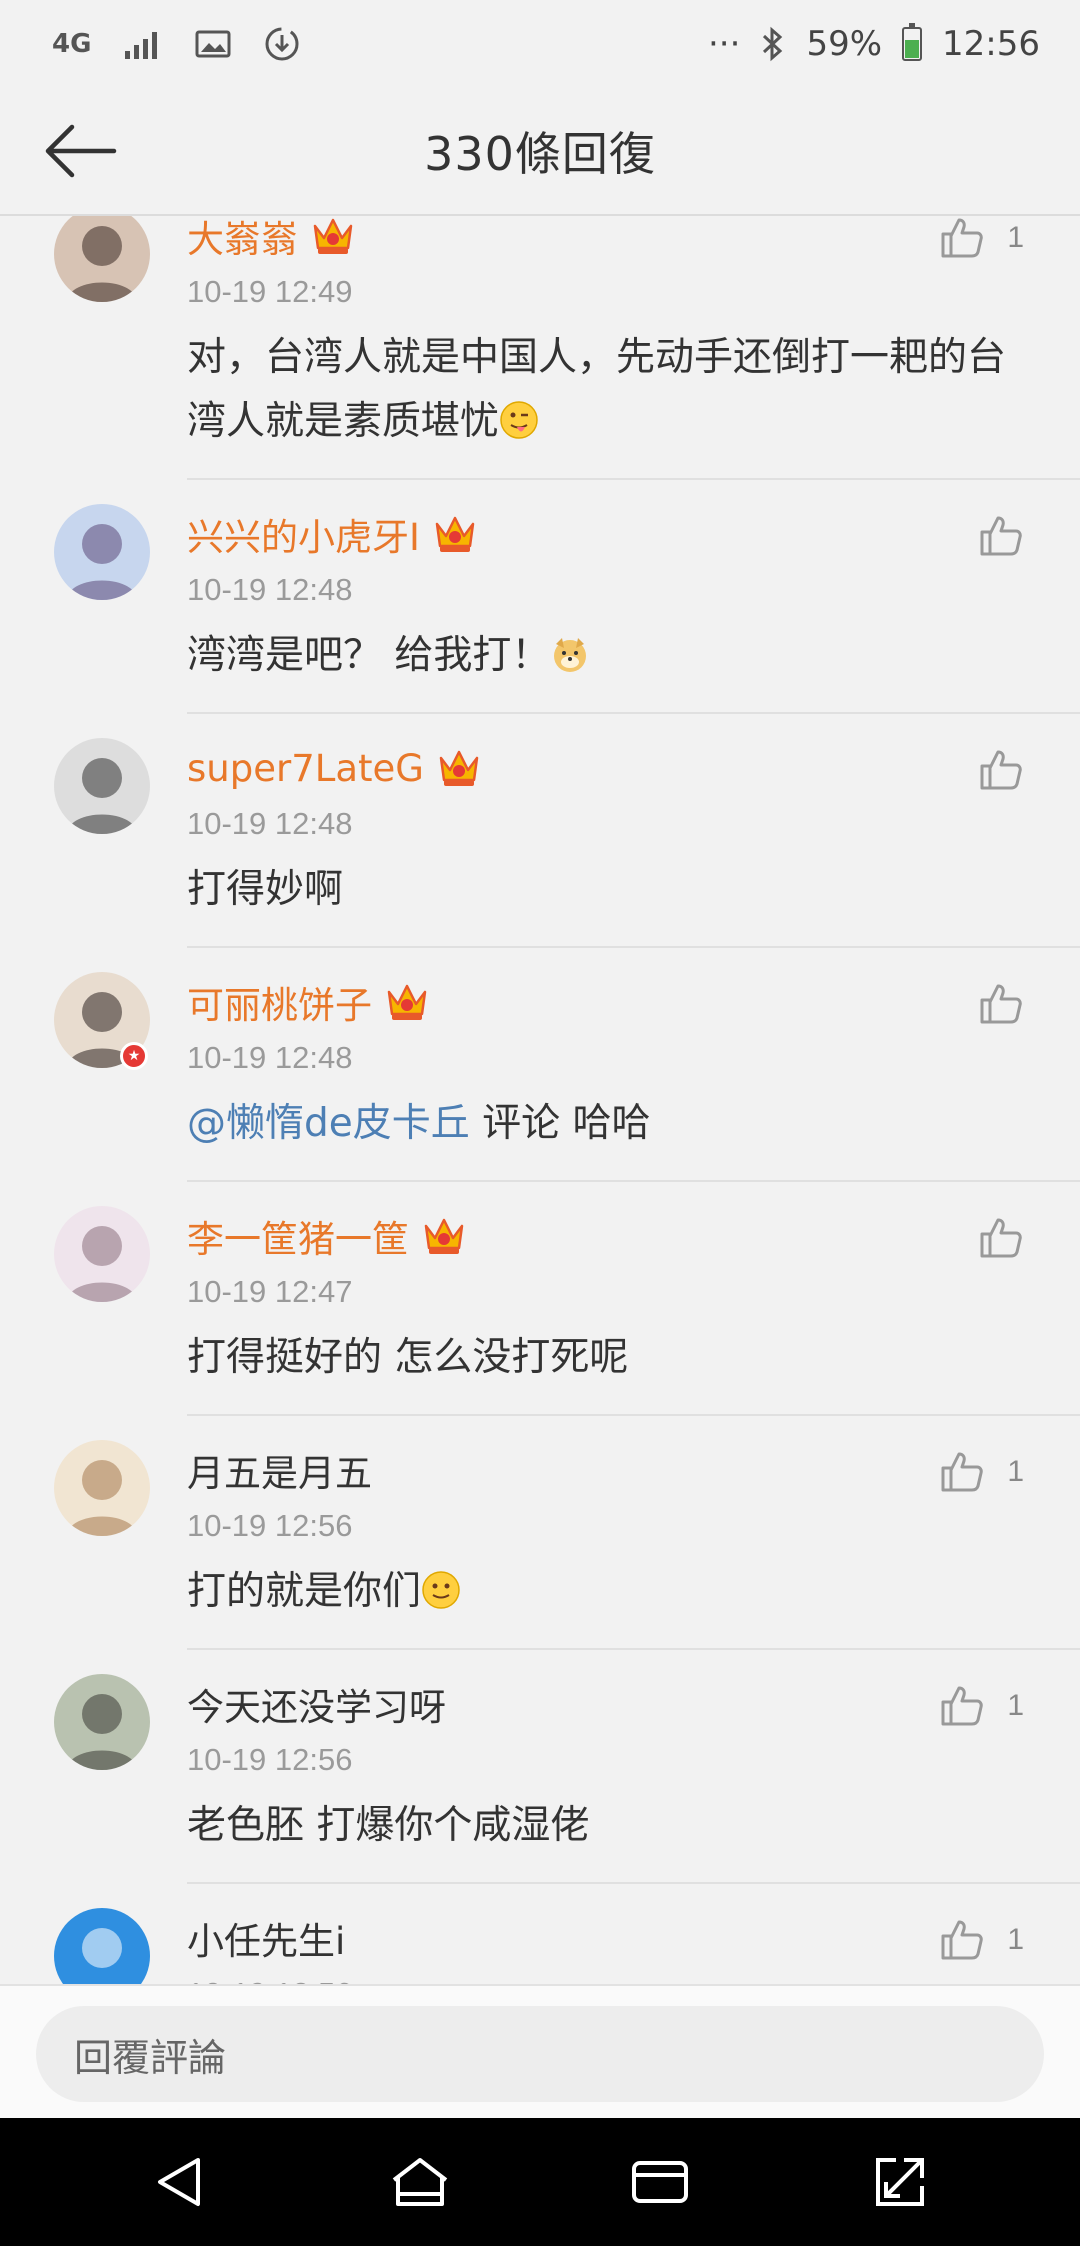 Image resolution: width=1080 pixels, height=2246 pixels. What do you see at coordinates (724, 44) in the screenshot?
I see `more-notifications-icon: ···` at bounding box center [724, 44].